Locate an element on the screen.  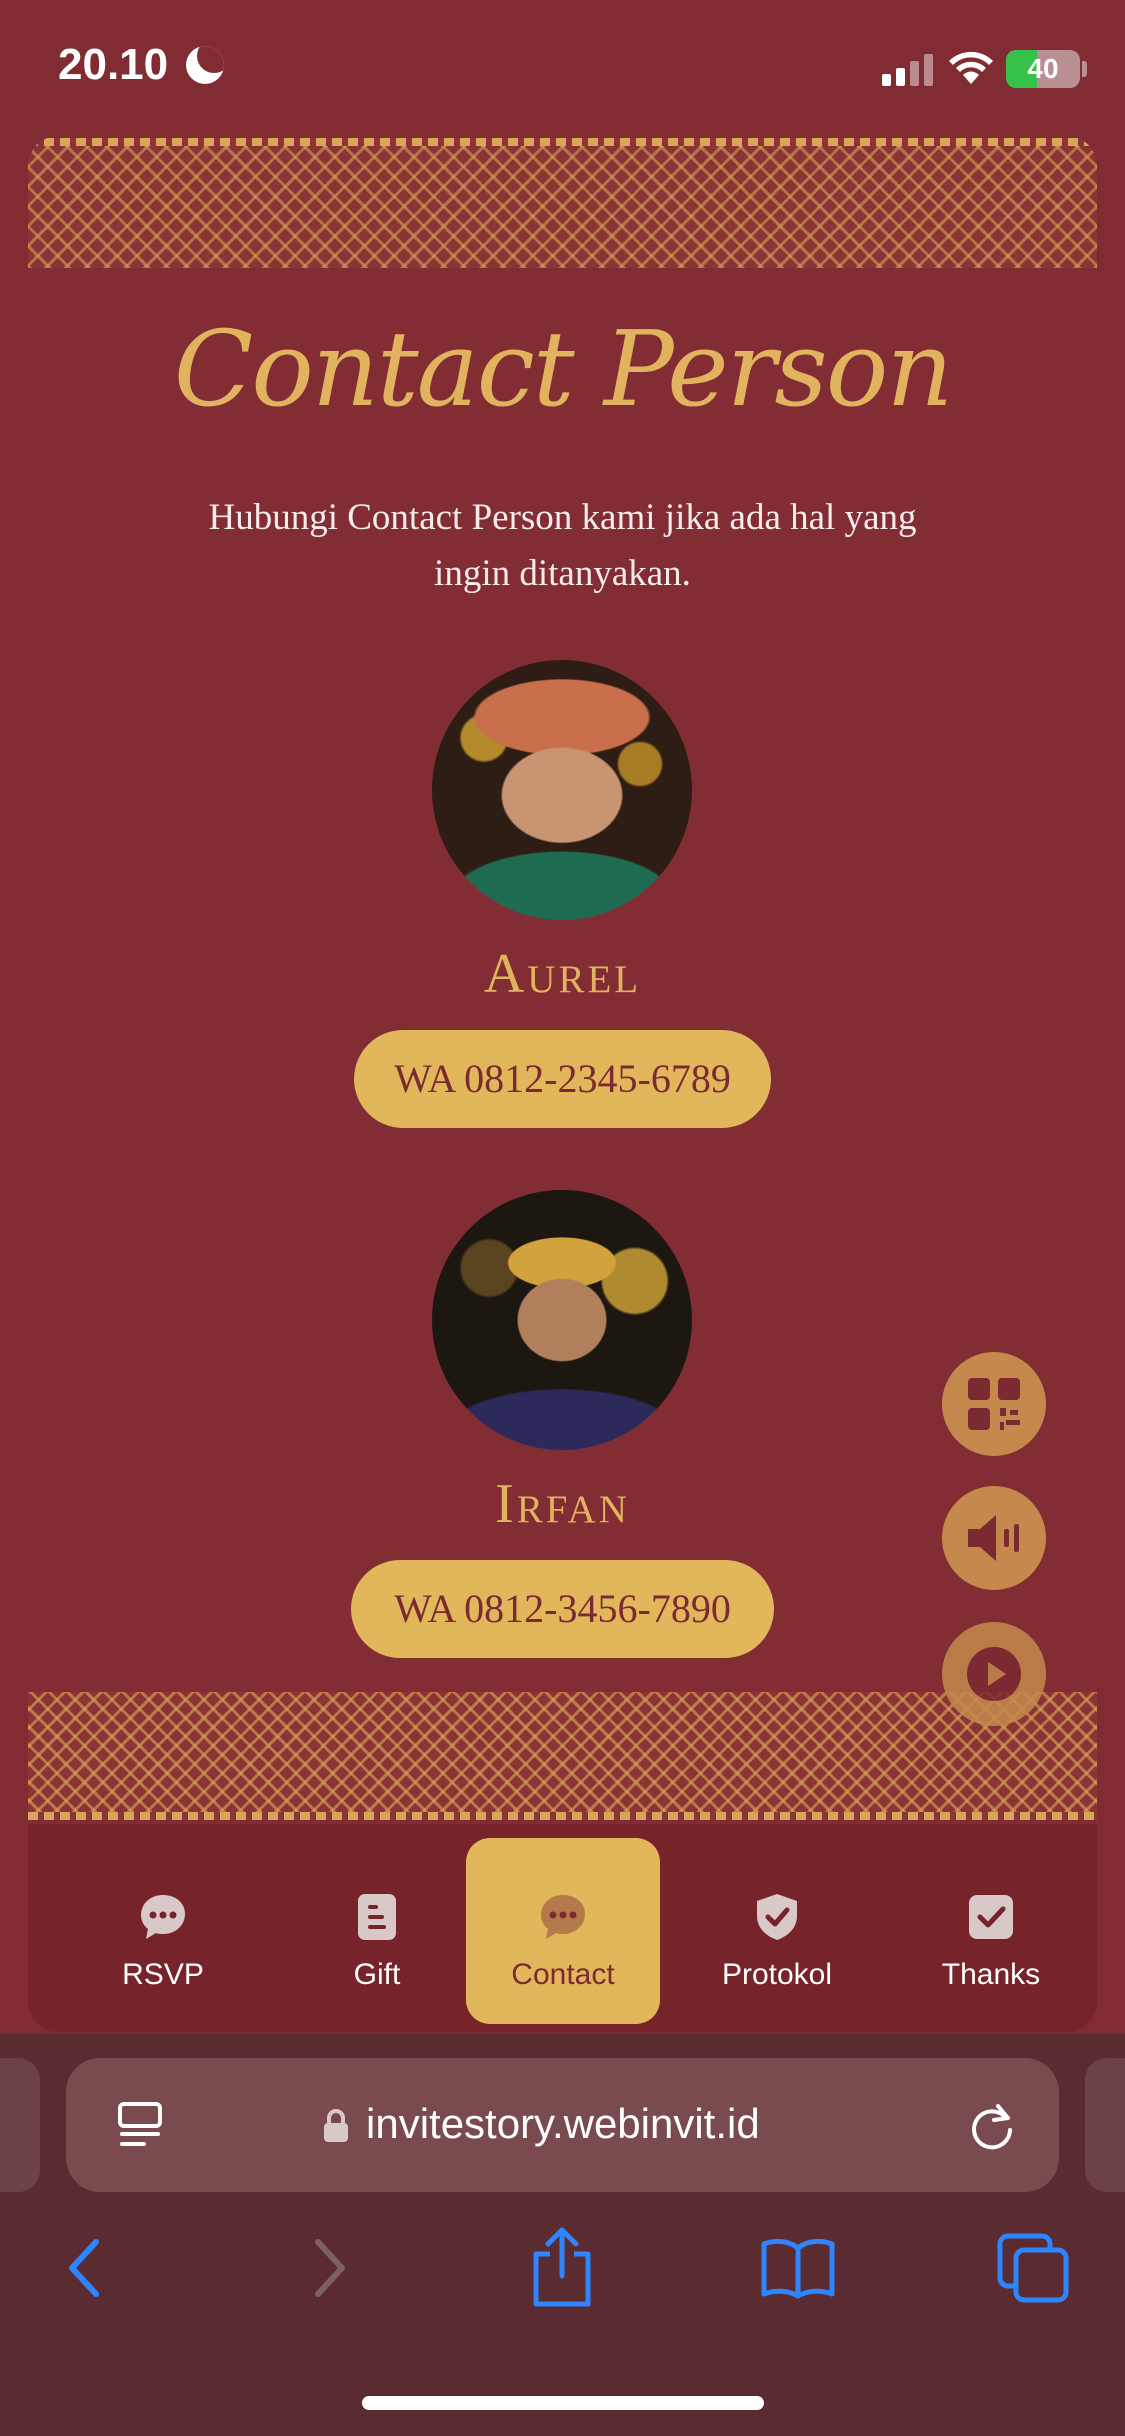
document-icon is located at coordinates (377, 1917).